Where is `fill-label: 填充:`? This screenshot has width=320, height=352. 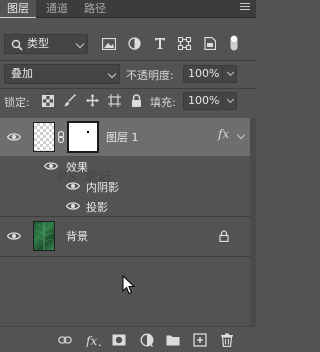
fill-label: 填充: is located at coordinates (163, 102).